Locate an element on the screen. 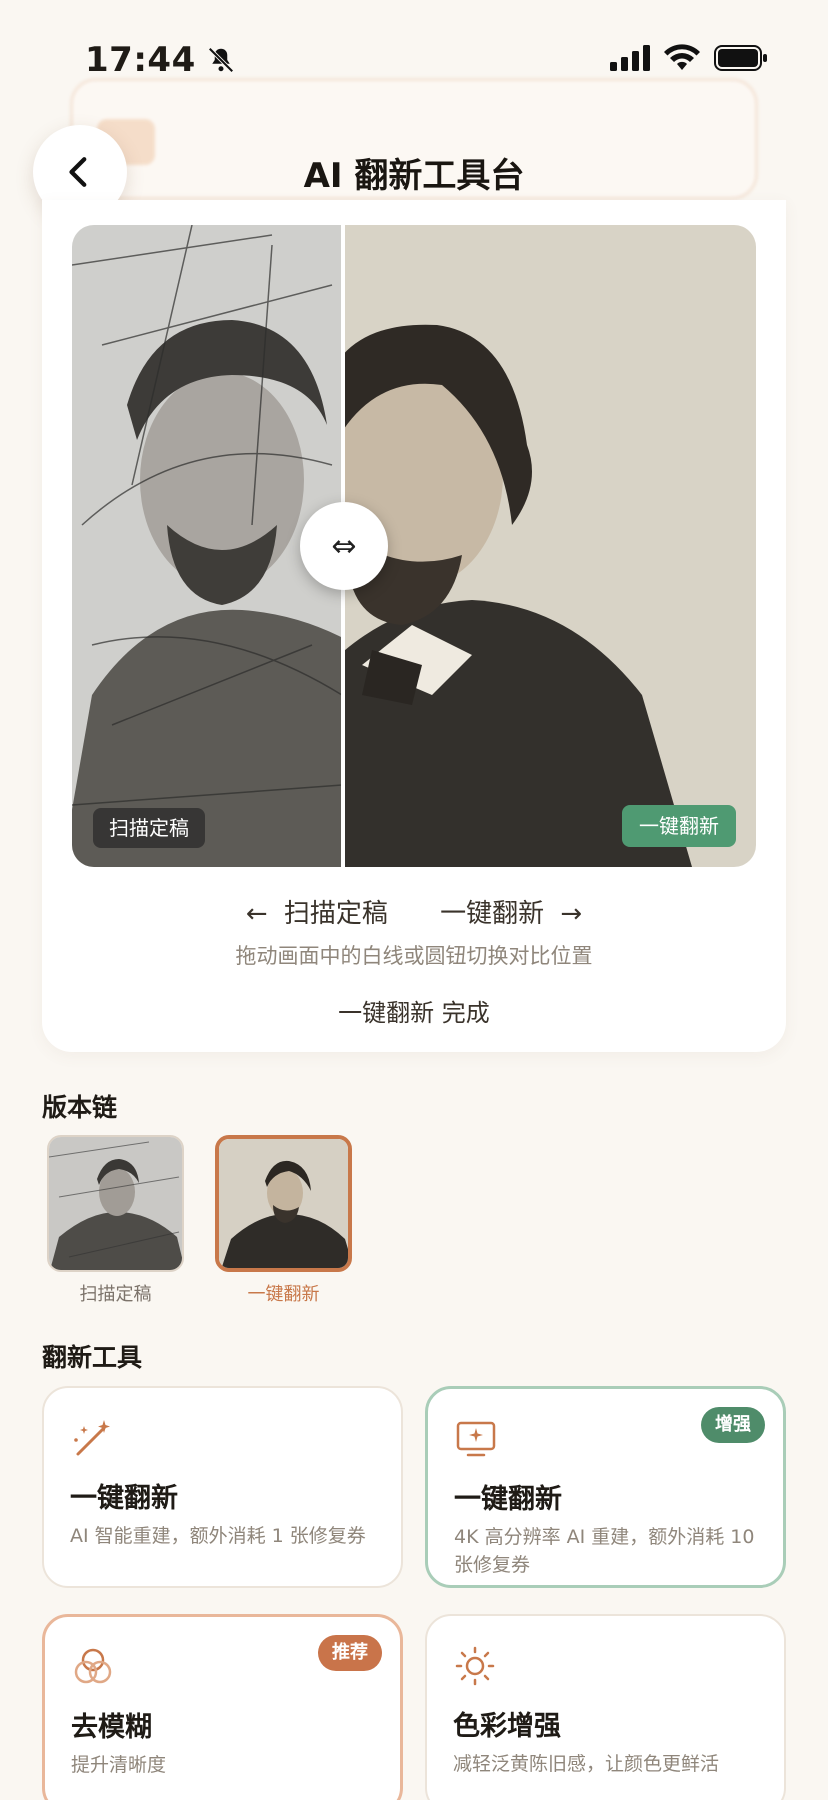 The height and width of the screenshot is (1800, 828). version-label-restored: 一键翻新 is located at coordinates (283, 1294).